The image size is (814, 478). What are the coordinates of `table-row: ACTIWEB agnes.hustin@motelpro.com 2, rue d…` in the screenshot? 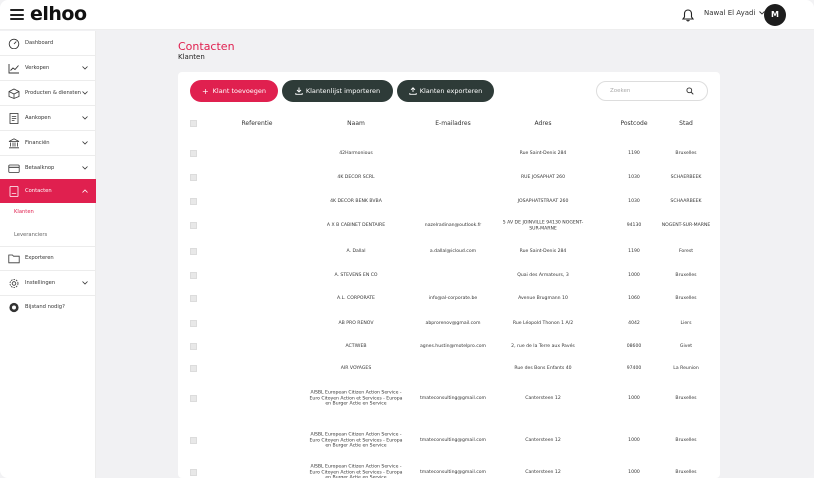 It's located at (449, 347).